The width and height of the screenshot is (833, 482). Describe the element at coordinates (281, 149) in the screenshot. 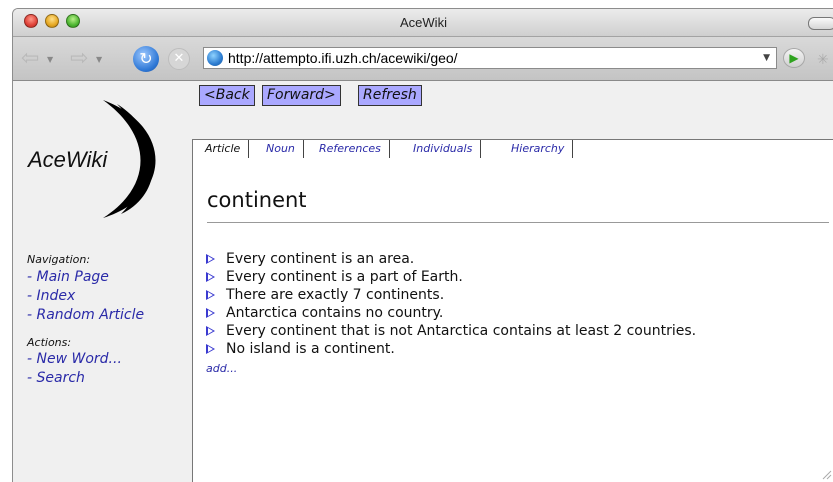

I see `tab-noun: Noun` at that location.